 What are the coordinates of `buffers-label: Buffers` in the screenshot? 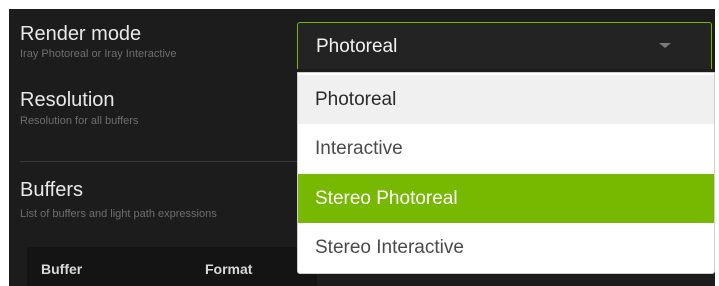 It's located at (51, 190).